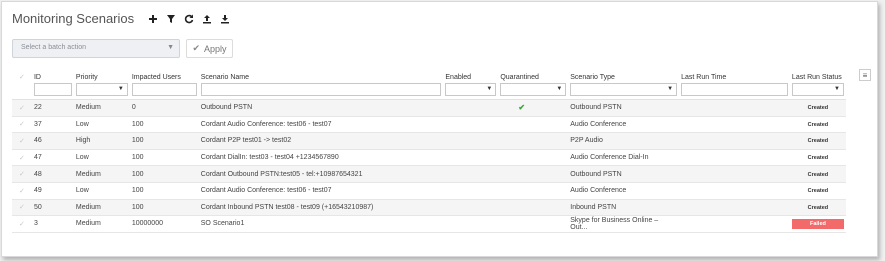  Describe the element at coordinates (533, 74) in the screenshot. I see `col-quarantined: Quarantined` at that location.